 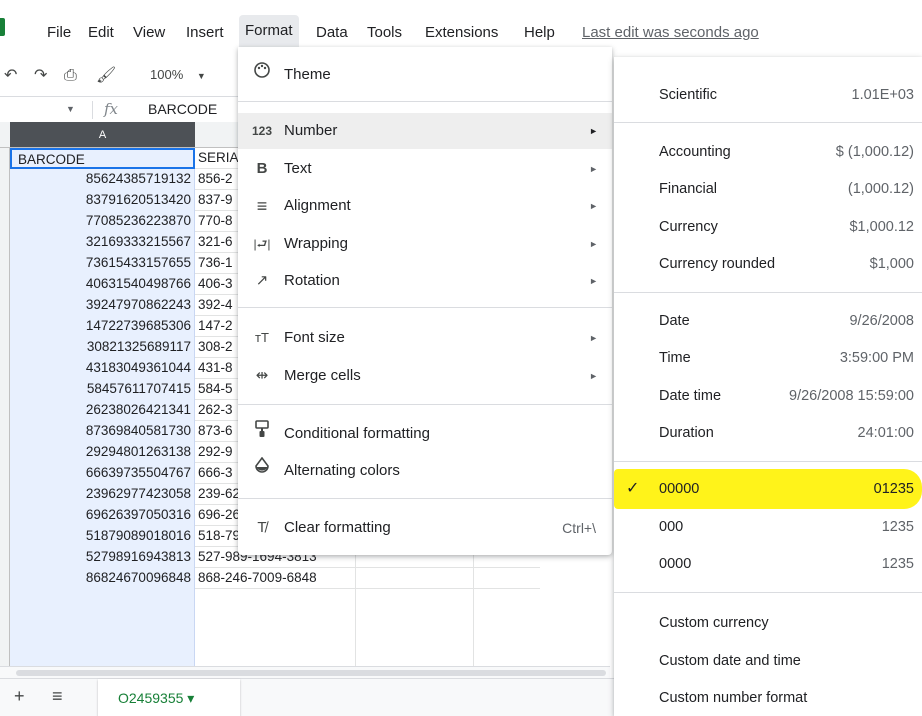 I want to click on menu-item-theme: Theme, so click(x=425, y=75).